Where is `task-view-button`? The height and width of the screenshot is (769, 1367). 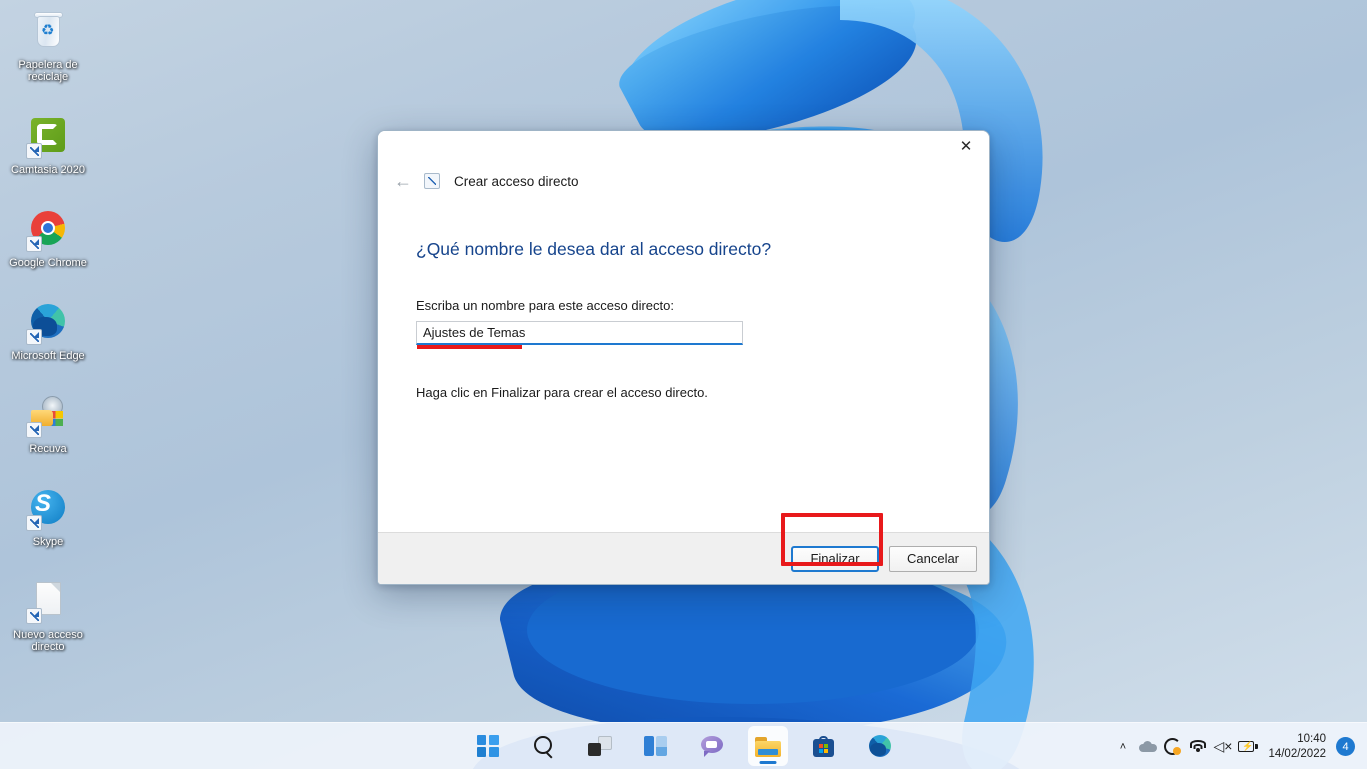 task-view-button is located at coordinates (600, 746).